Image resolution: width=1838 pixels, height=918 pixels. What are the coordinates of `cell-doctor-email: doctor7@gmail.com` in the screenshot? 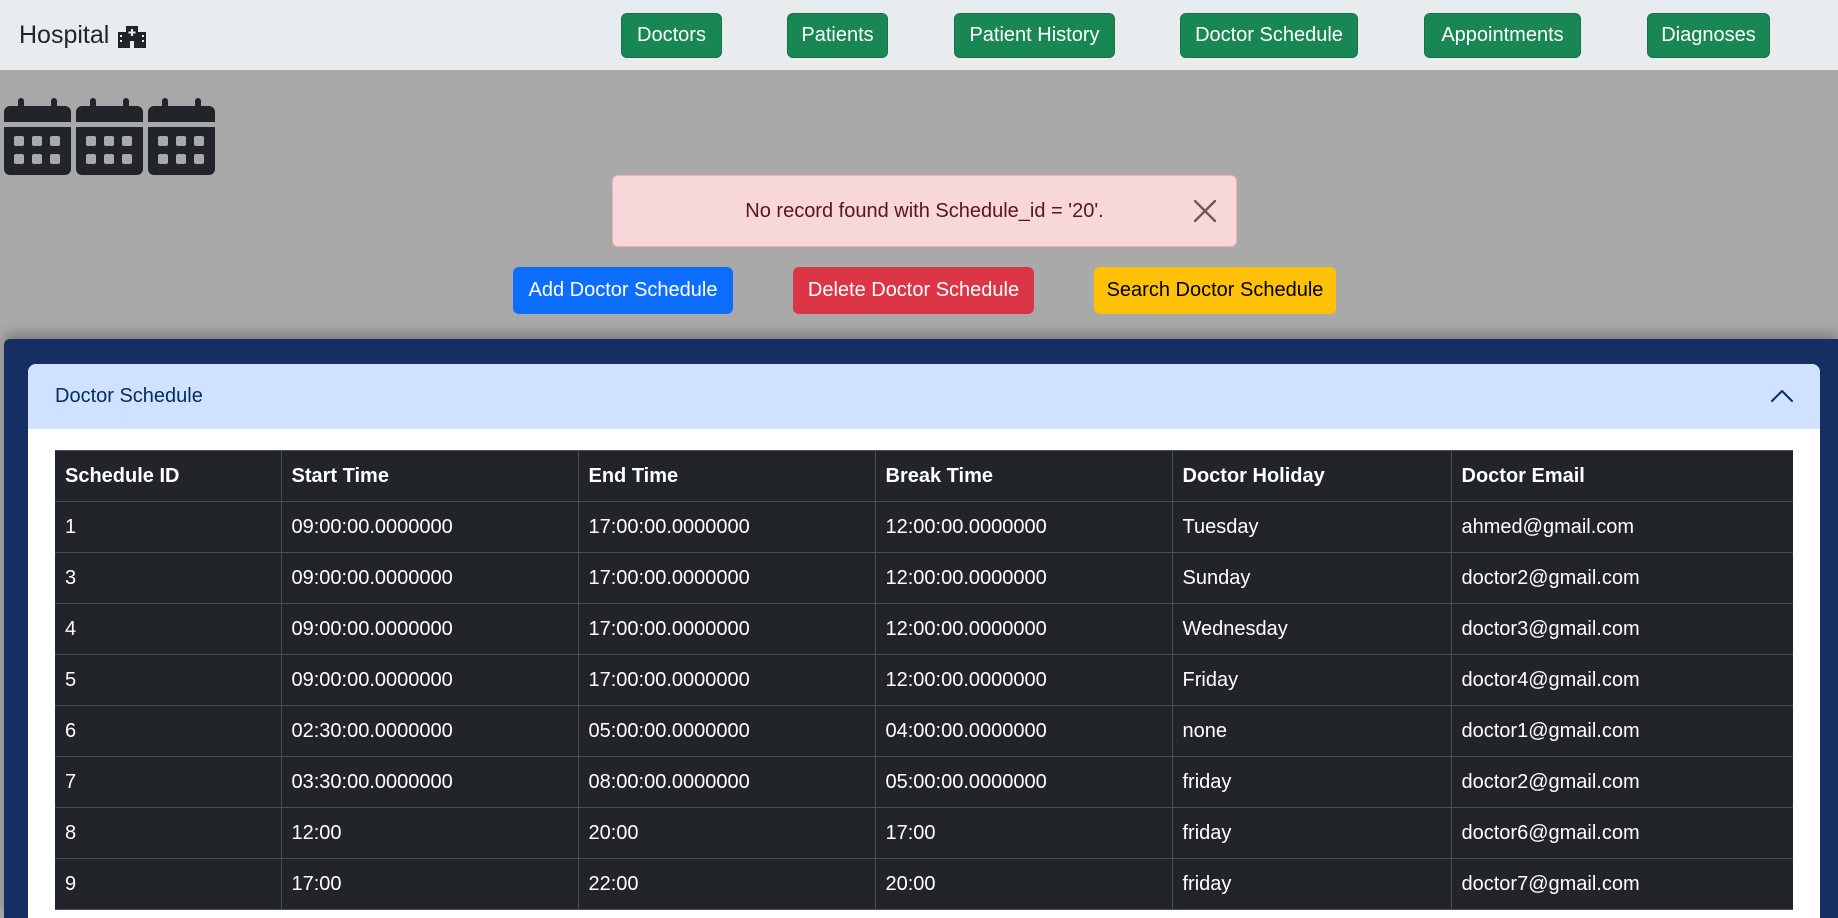 It's located at (1621, 884).